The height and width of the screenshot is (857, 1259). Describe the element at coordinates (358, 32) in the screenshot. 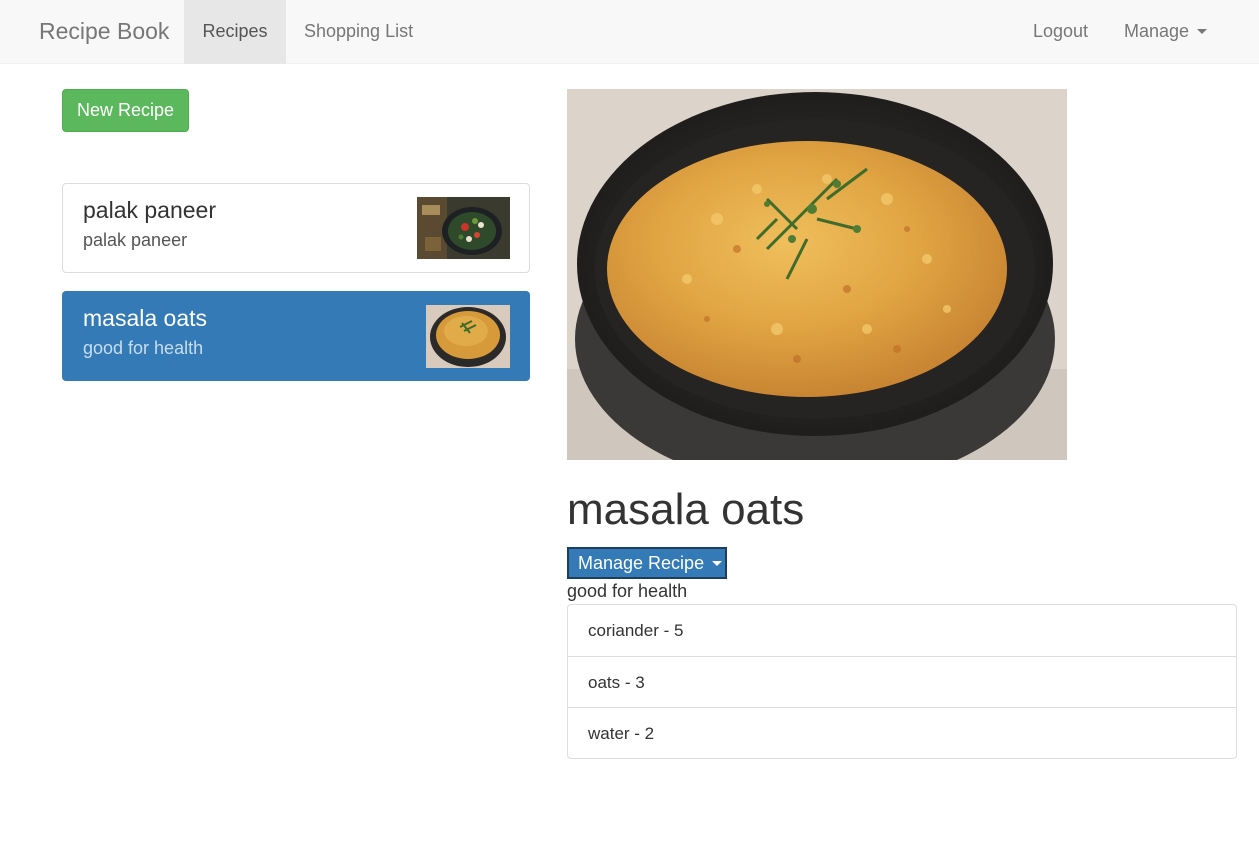

I see `nav-shopping-list: Shopping List` at that location.